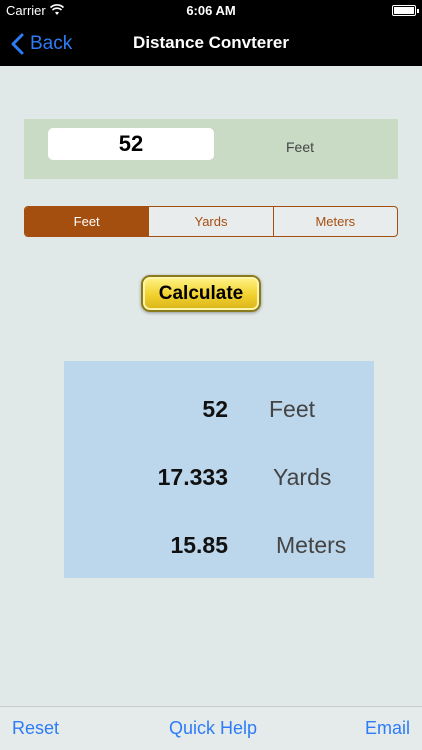 The height and width of the screenshot is (750, 422). What do you see at coordinates (131, 144) in the screenshot?
I see `distance-input` at bounding box center [131, 144].